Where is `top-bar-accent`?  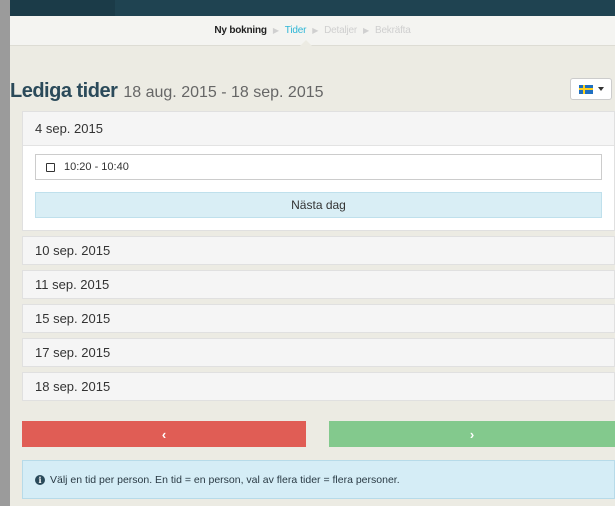
top-bar-accent is located at coordinates (62, 8).